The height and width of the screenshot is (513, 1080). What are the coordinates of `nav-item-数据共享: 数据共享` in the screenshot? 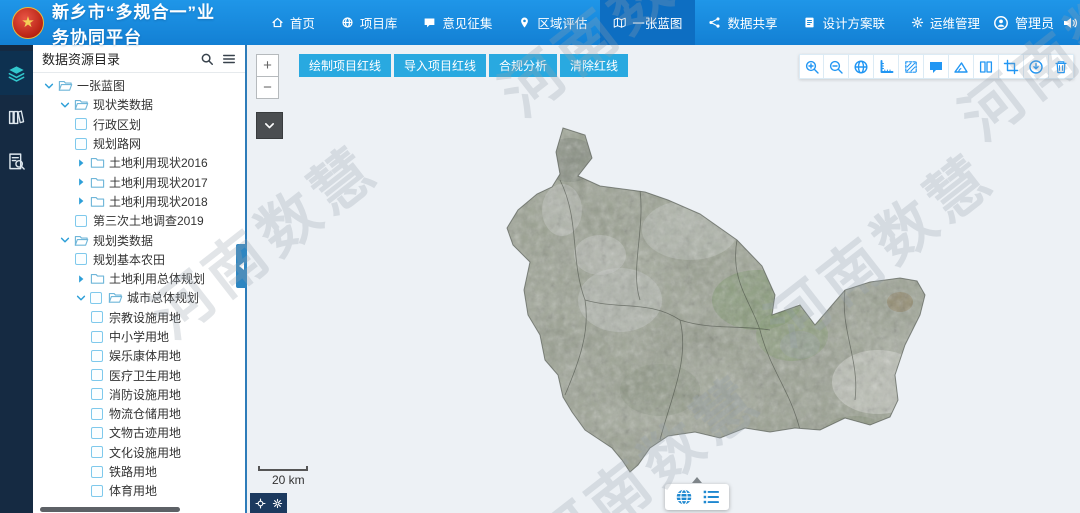 It's located at (742, 22).